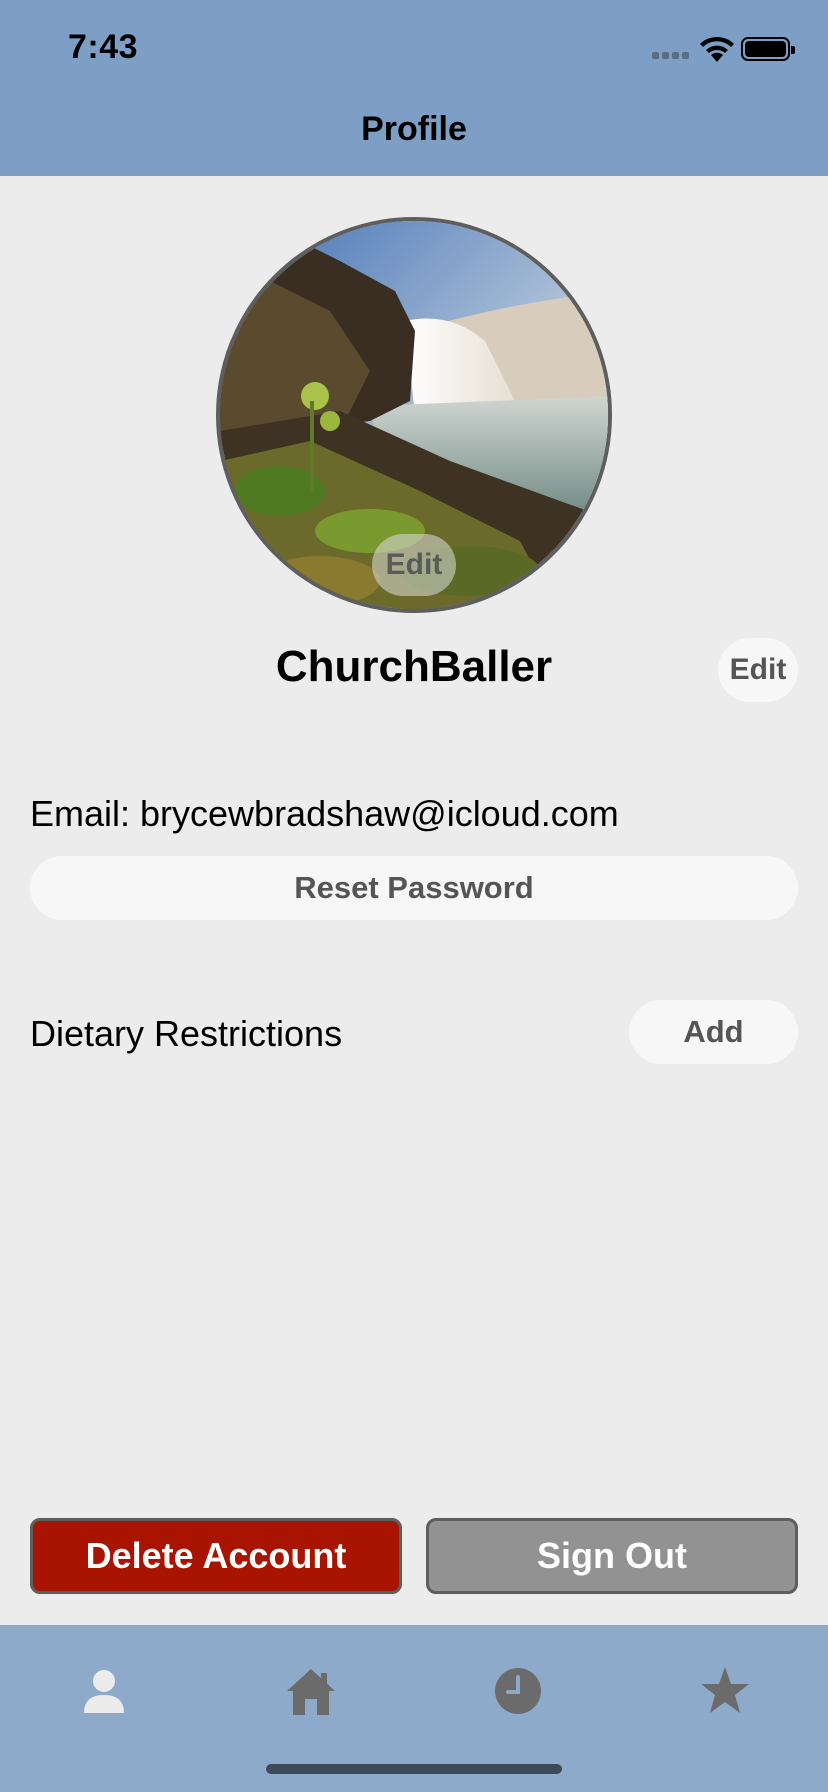 This screenshot has width=828, height=1792. What do you see at coordinates (103, 47) in the screenshot?
I see `status-time: 7:43` at bounding box center [103, 47].